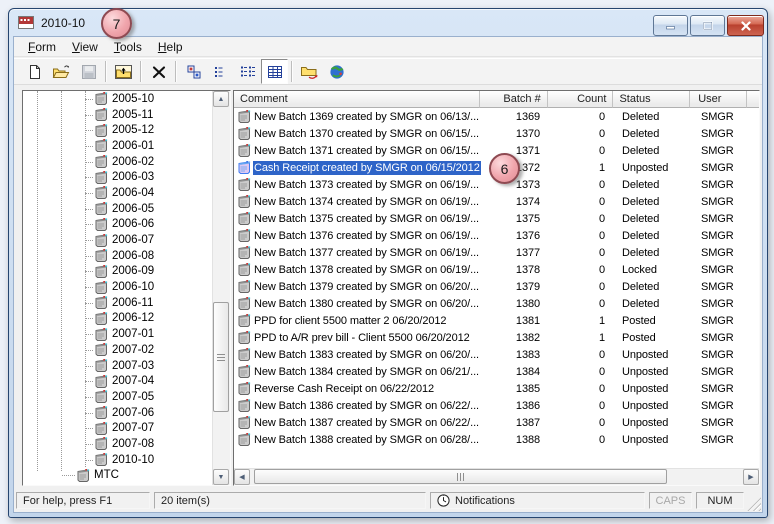  I want to click on callout-number: 7, so click(116, 23).